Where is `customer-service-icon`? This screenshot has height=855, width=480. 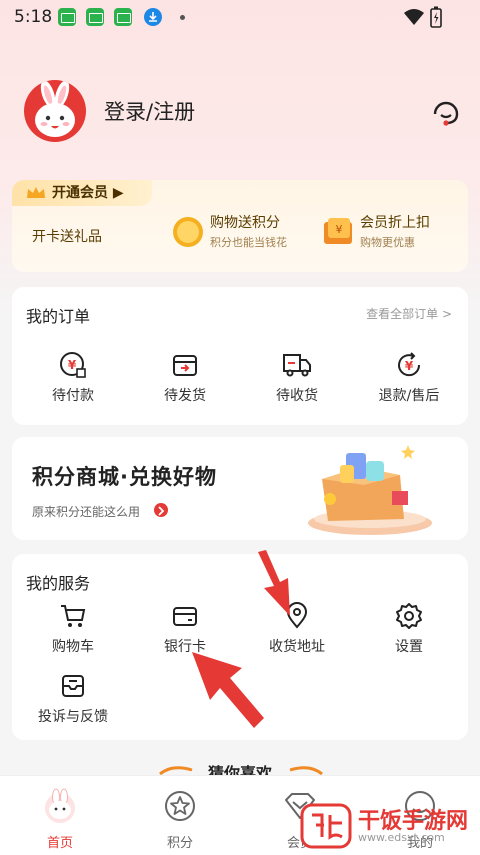
customer-service-icon is located at coordinates (446, 112).